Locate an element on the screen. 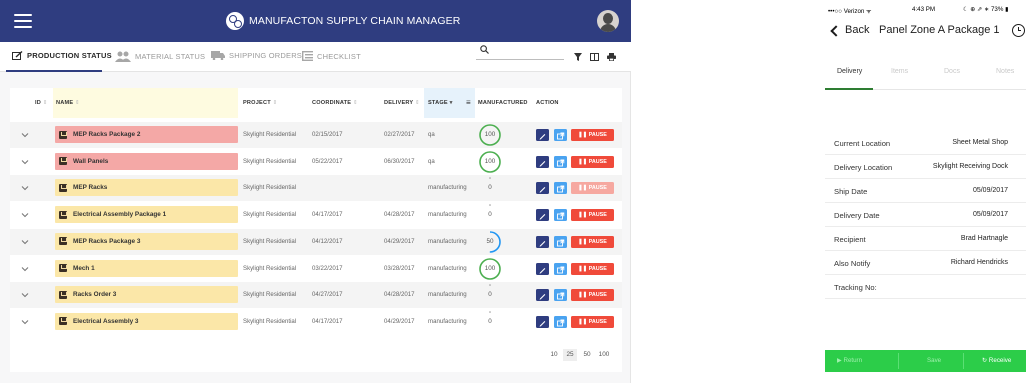 The width and height of the screenshot is (1026, 383). tab-items: Items is located at coordinates (899, 71).